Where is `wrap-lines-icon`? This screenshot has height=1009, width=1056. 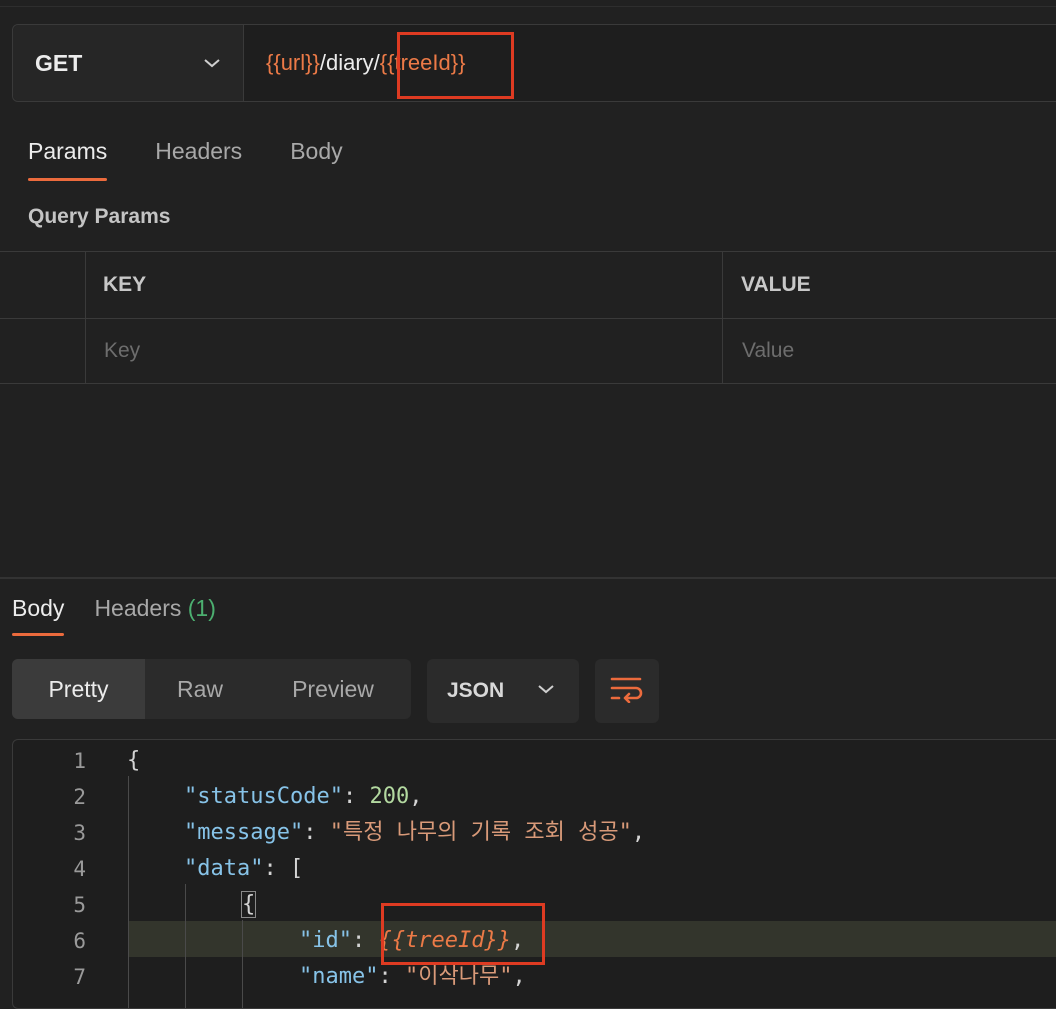
wrap-lines-icon is located at coordinates (627, 691).